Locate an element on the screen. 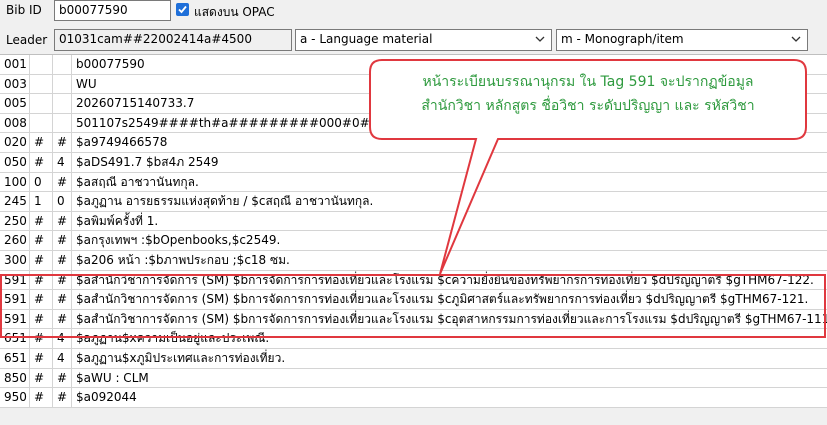 This screenshot has height=425, width=827. marc-field-row: 050 #4 $aDS491.7 $bส4ภ 2549 is located at coordinates (413, 162).